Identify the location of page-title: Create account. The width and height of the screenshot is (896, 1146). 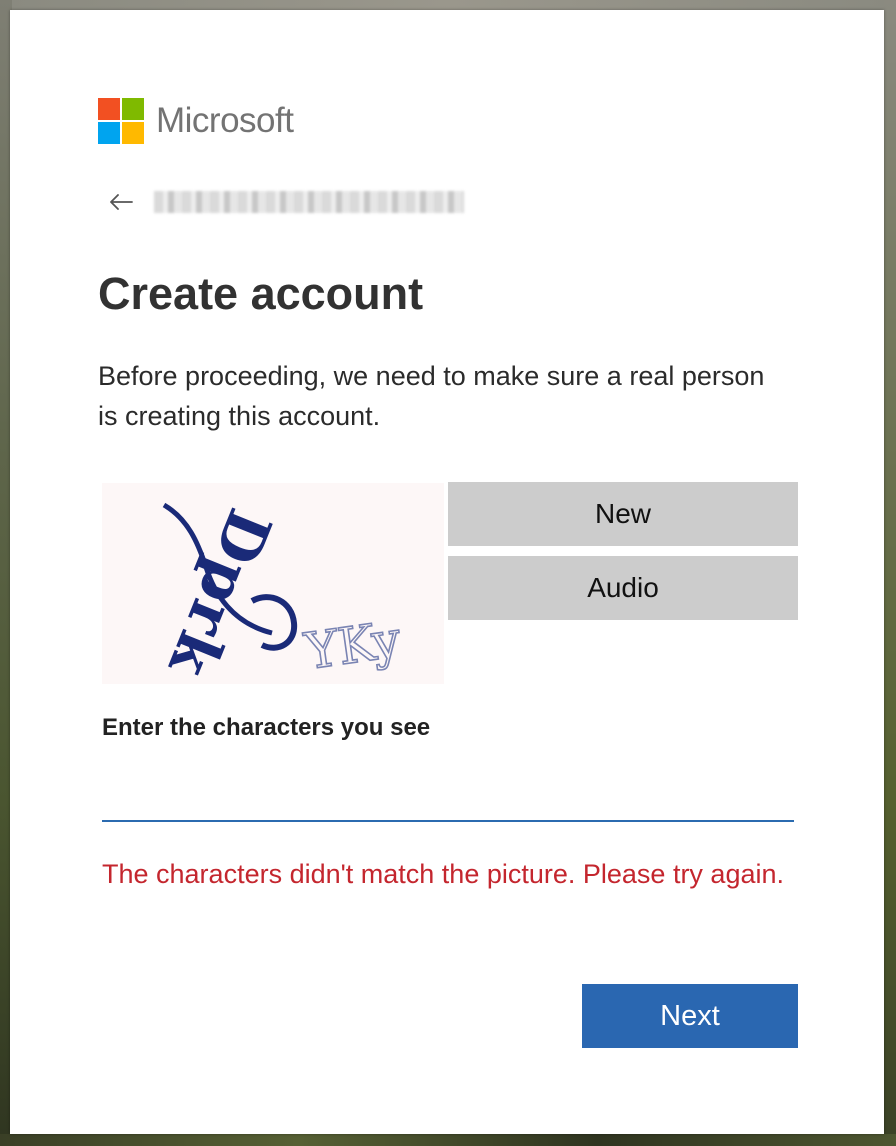
(261, 293).